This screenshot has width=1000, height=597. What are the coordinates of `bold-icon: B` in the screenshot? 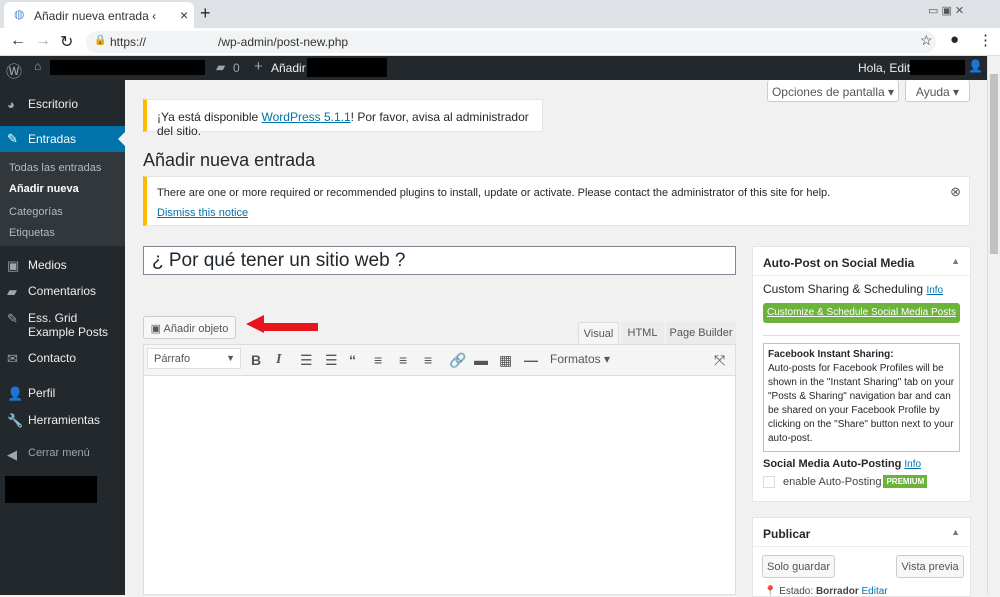 It's located at (256, 360).